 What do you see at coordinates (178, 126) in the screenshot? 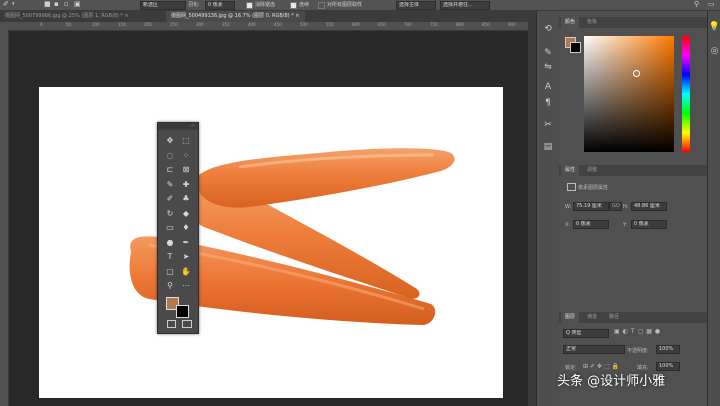
I see `tools-panel-header: ‹‹` at bounding box center [178, 126].